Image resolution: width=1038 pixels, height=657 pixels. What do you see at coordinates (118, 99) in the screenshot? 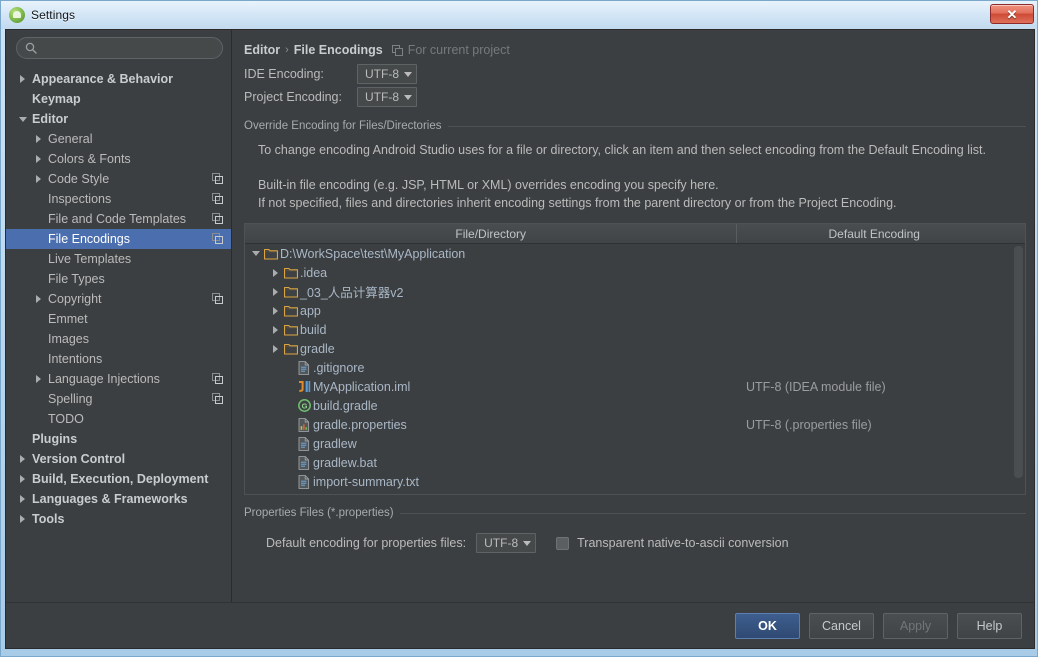
I see `sidebar-item-keymap: Keymap` at bounding box center [118, 99].